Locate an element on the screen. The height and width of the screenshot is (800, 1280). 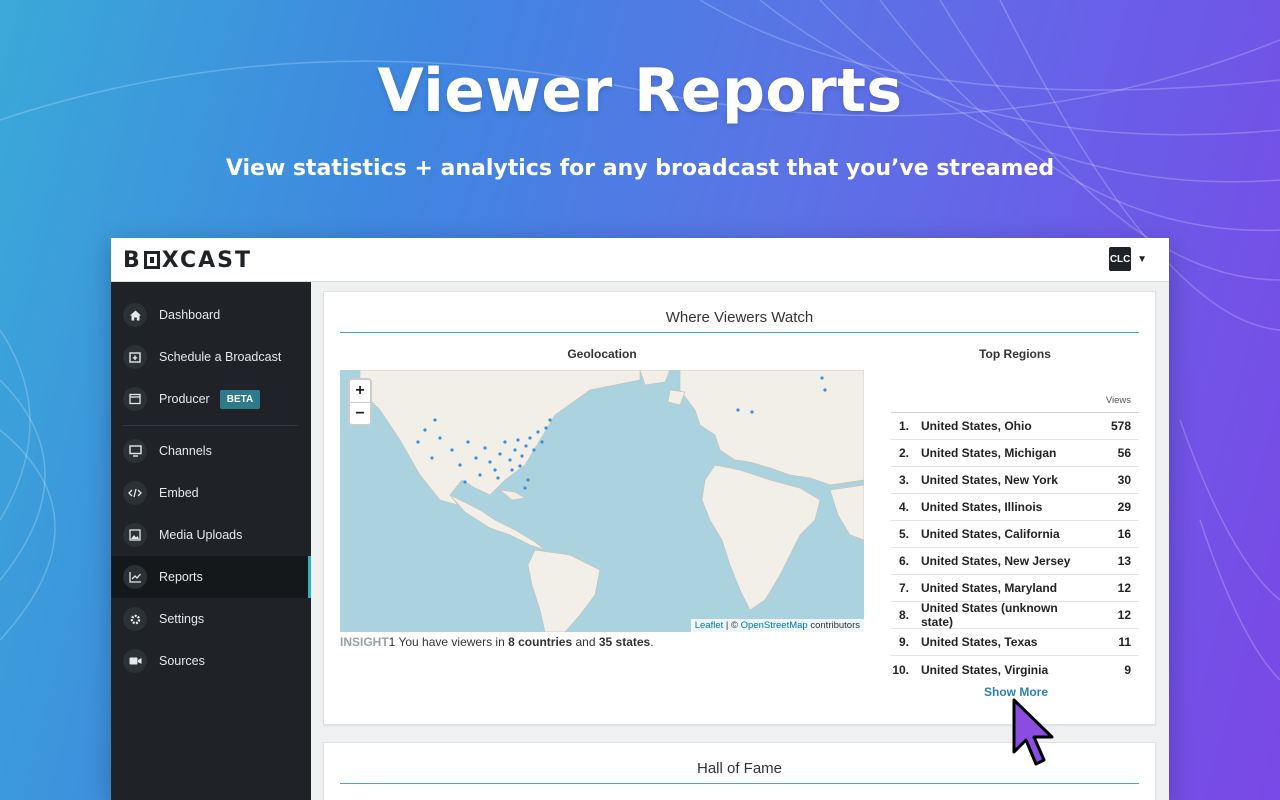
zoom-out-button: − is located at coordinates (360, 413).